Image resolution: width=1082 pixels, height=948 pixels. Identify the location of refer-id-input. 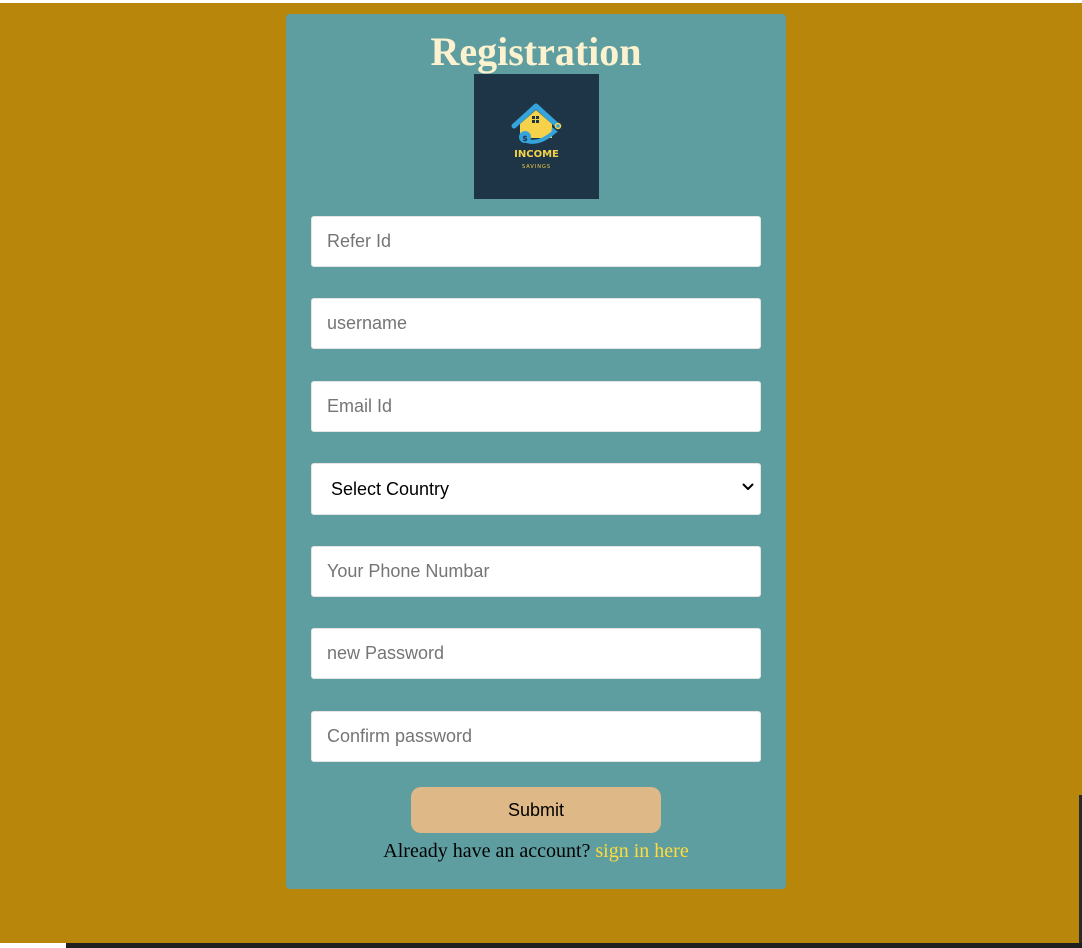
(536, 241).